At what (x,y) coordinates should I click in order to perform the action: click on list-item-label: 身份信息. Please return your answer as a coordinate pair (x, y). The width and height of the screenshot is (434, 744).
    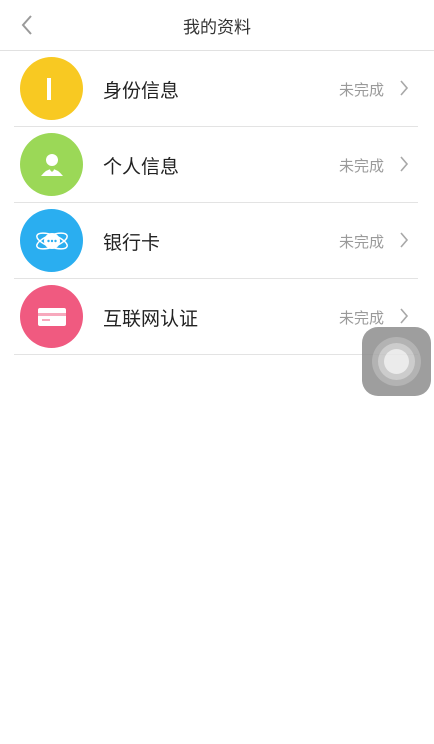
    Looking at the image, I should click on (141, 91).